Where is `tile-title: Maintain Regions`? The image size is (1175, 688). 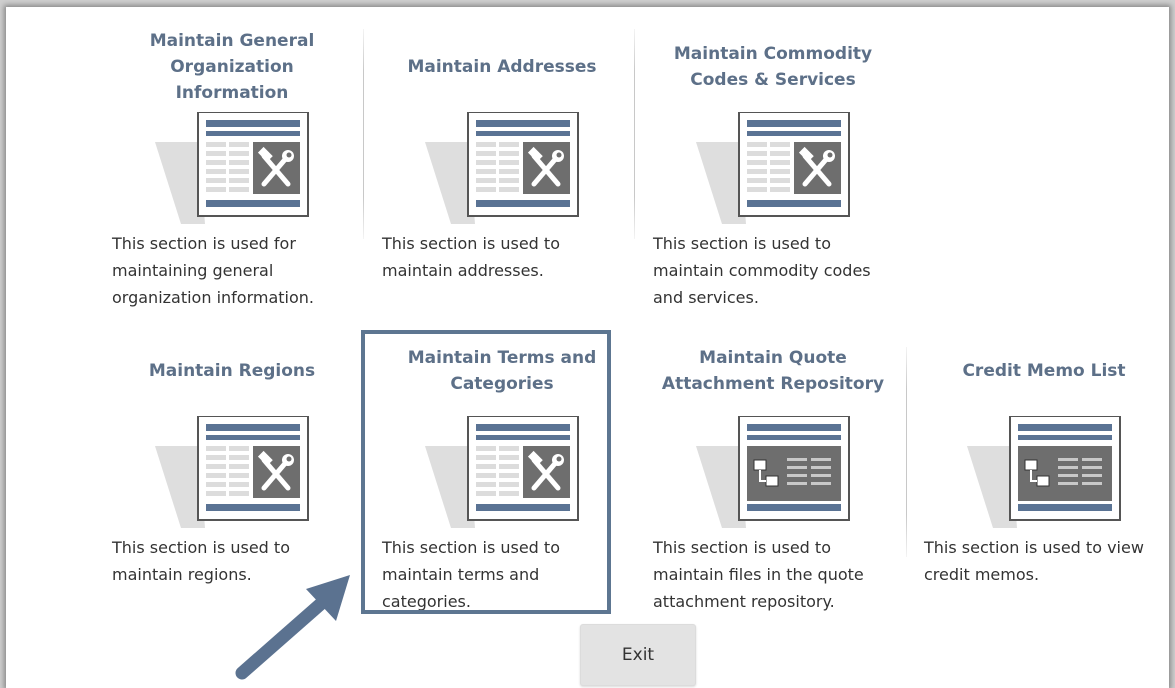
tile-title: Maintain Regions is located at coordinates (232, 371).